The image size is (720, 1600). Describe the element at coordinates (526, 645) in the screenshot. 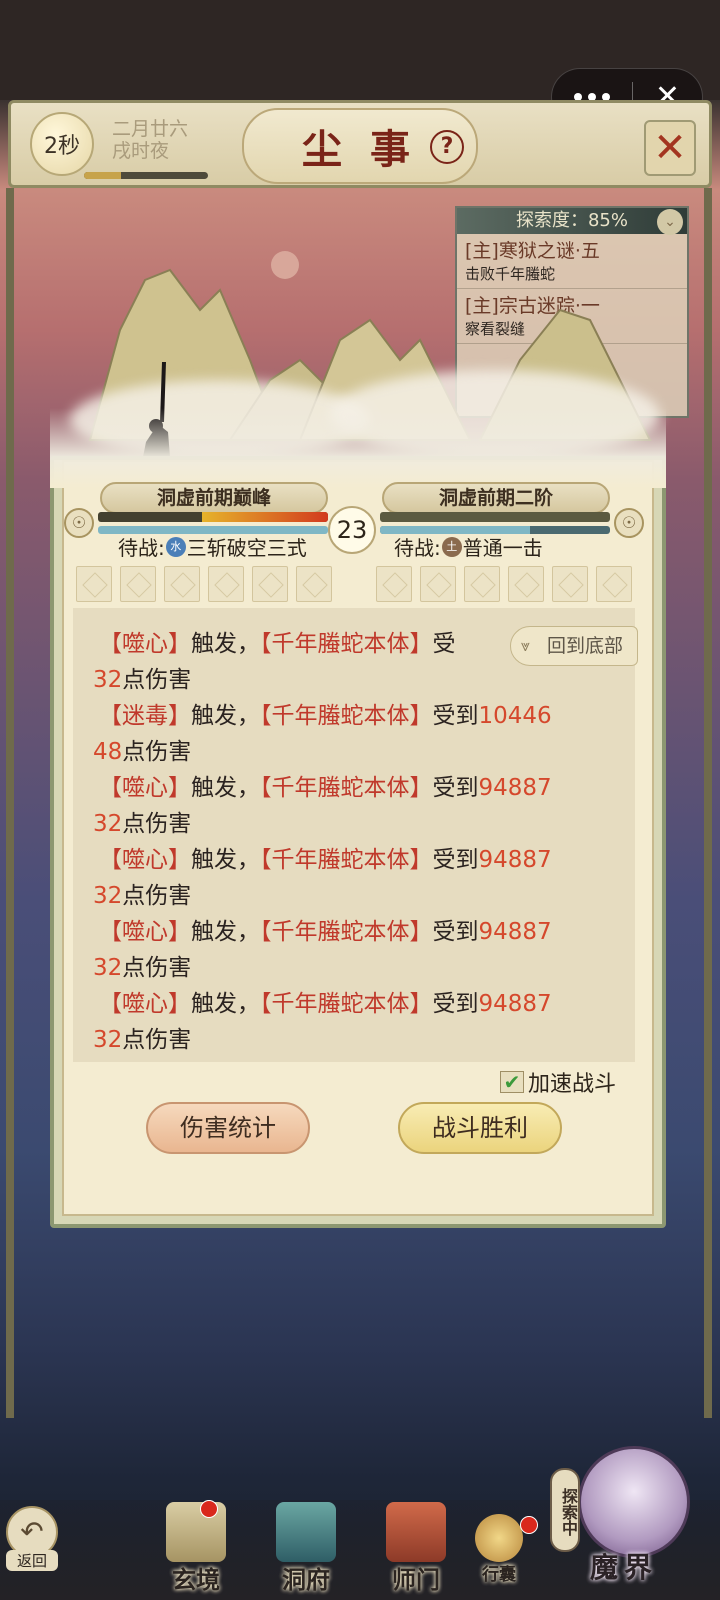

I see `chevron-down-icon: ⩔` at that location.